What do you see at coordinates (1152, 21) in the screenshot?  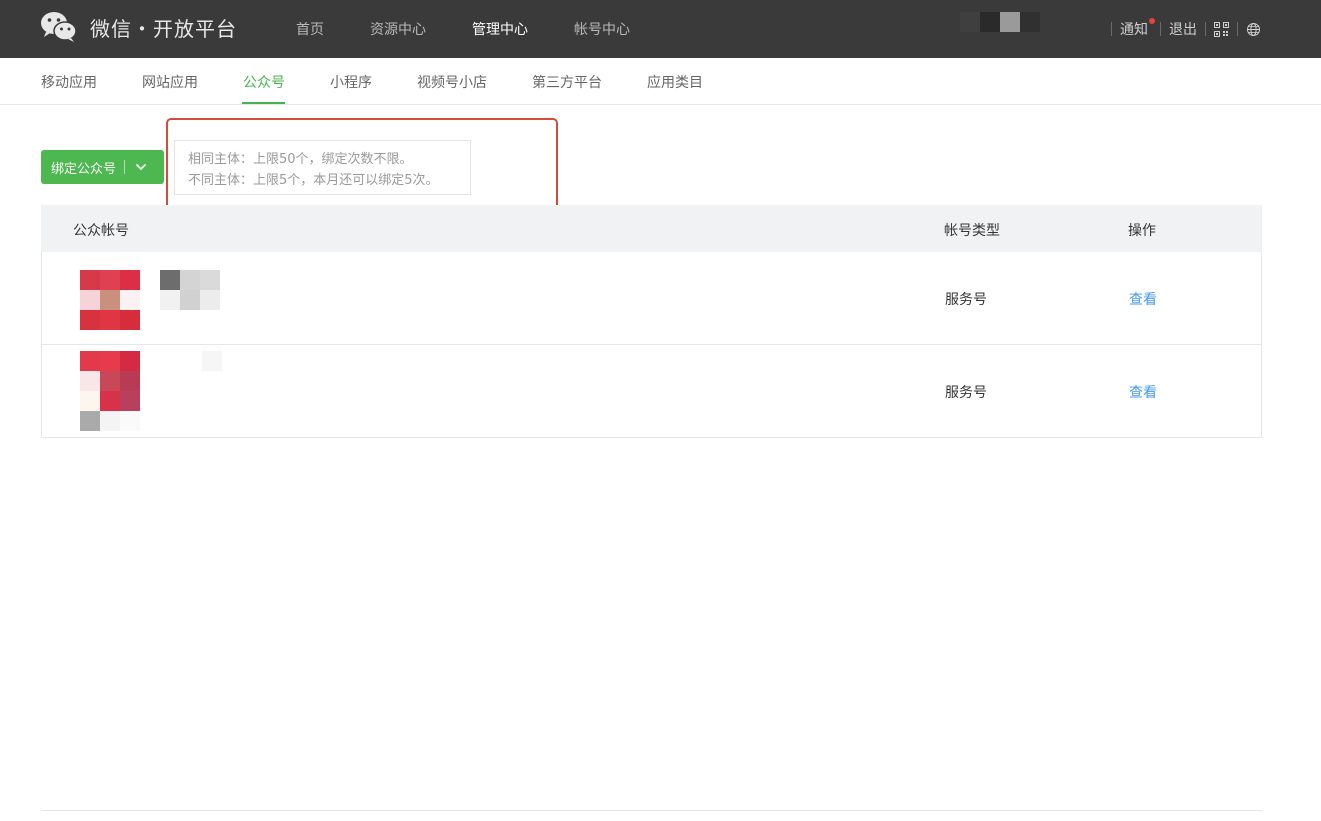 I see `notice-badge-dot` at bounding box center [1152, 21].